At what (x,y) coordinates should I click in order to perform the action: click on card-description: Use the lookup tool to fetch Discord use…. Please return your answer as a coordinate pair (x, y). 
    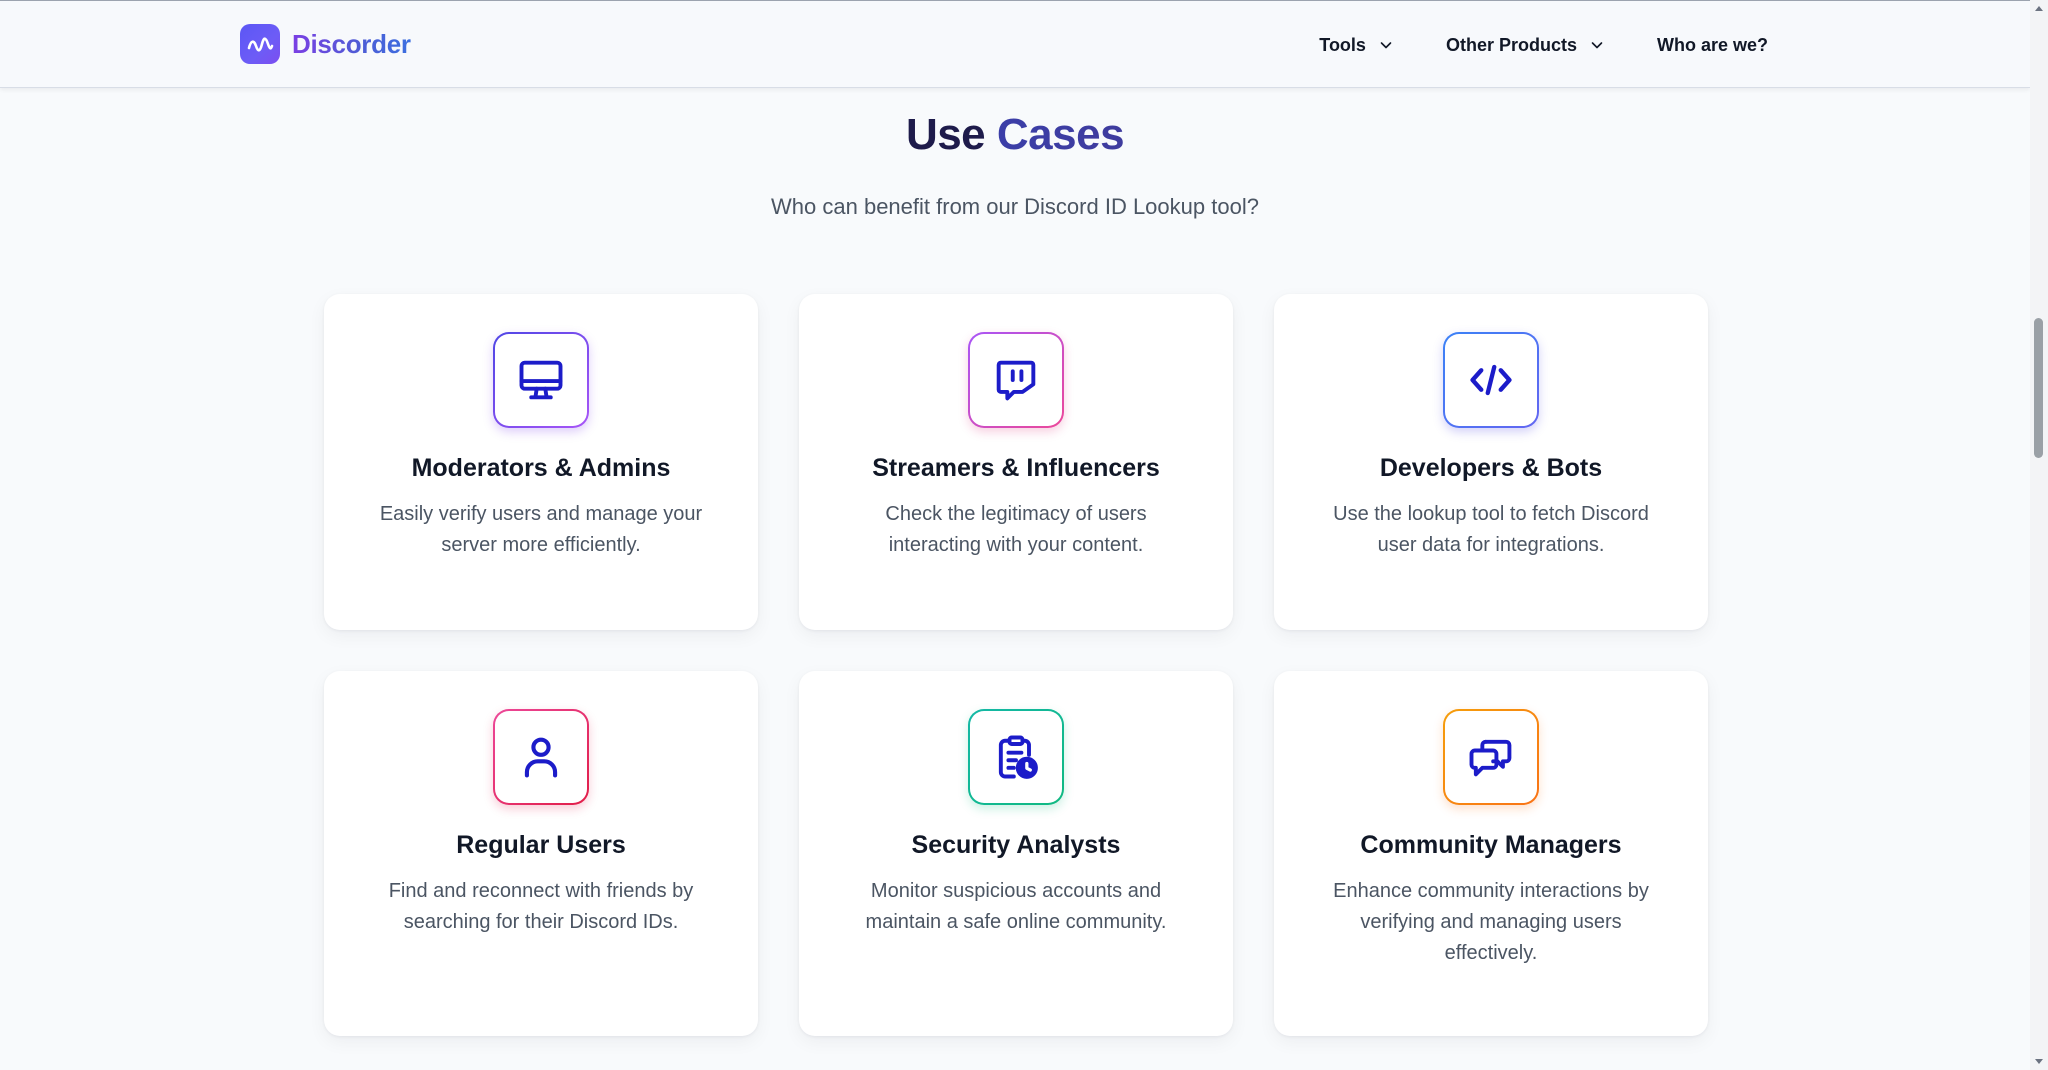
    Looking at the image, I should click on (1491, 529).